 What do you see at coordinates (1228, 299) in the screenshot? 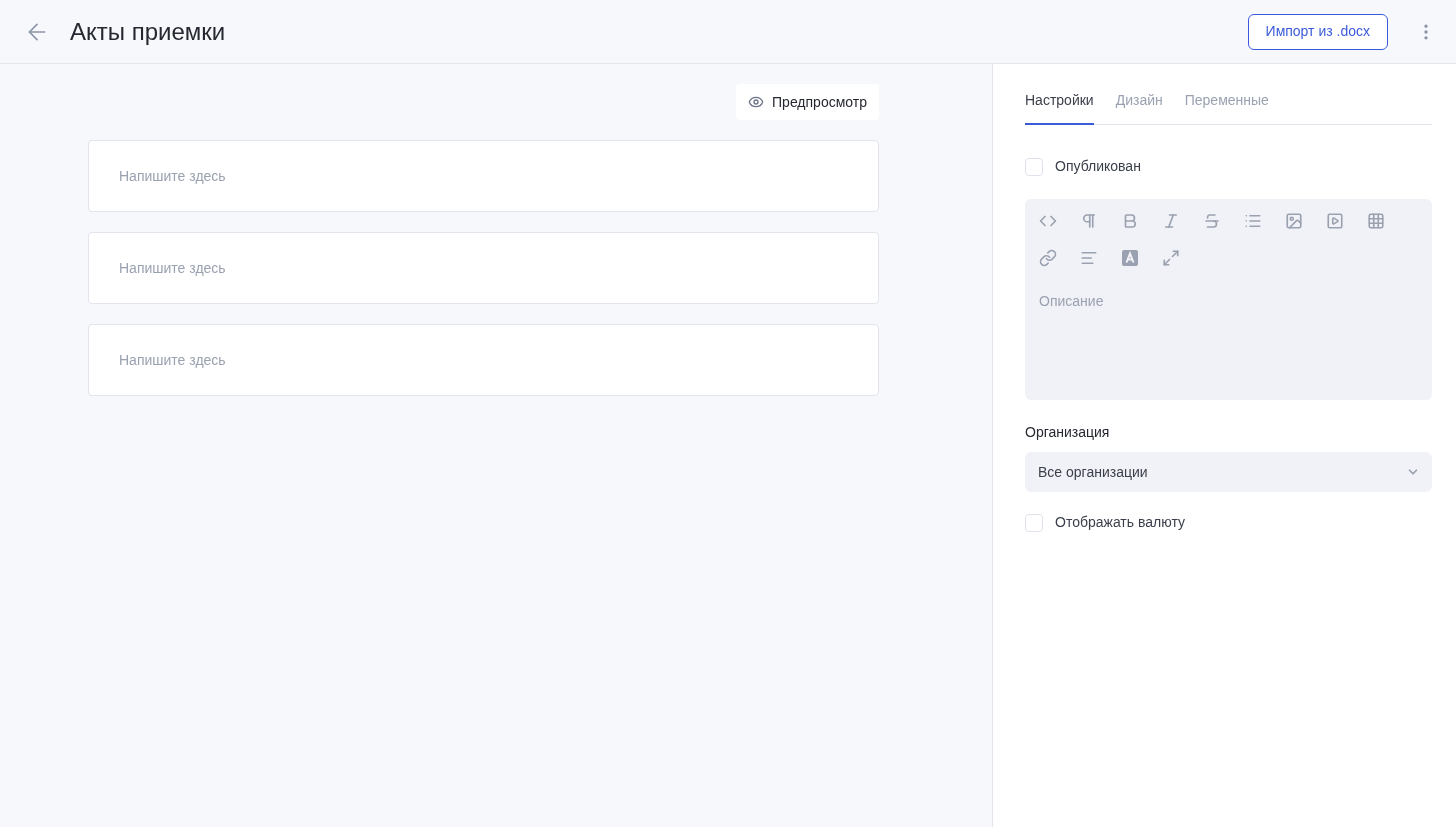
I see `description-editor: Описание` at bounding box center [1228, 299].